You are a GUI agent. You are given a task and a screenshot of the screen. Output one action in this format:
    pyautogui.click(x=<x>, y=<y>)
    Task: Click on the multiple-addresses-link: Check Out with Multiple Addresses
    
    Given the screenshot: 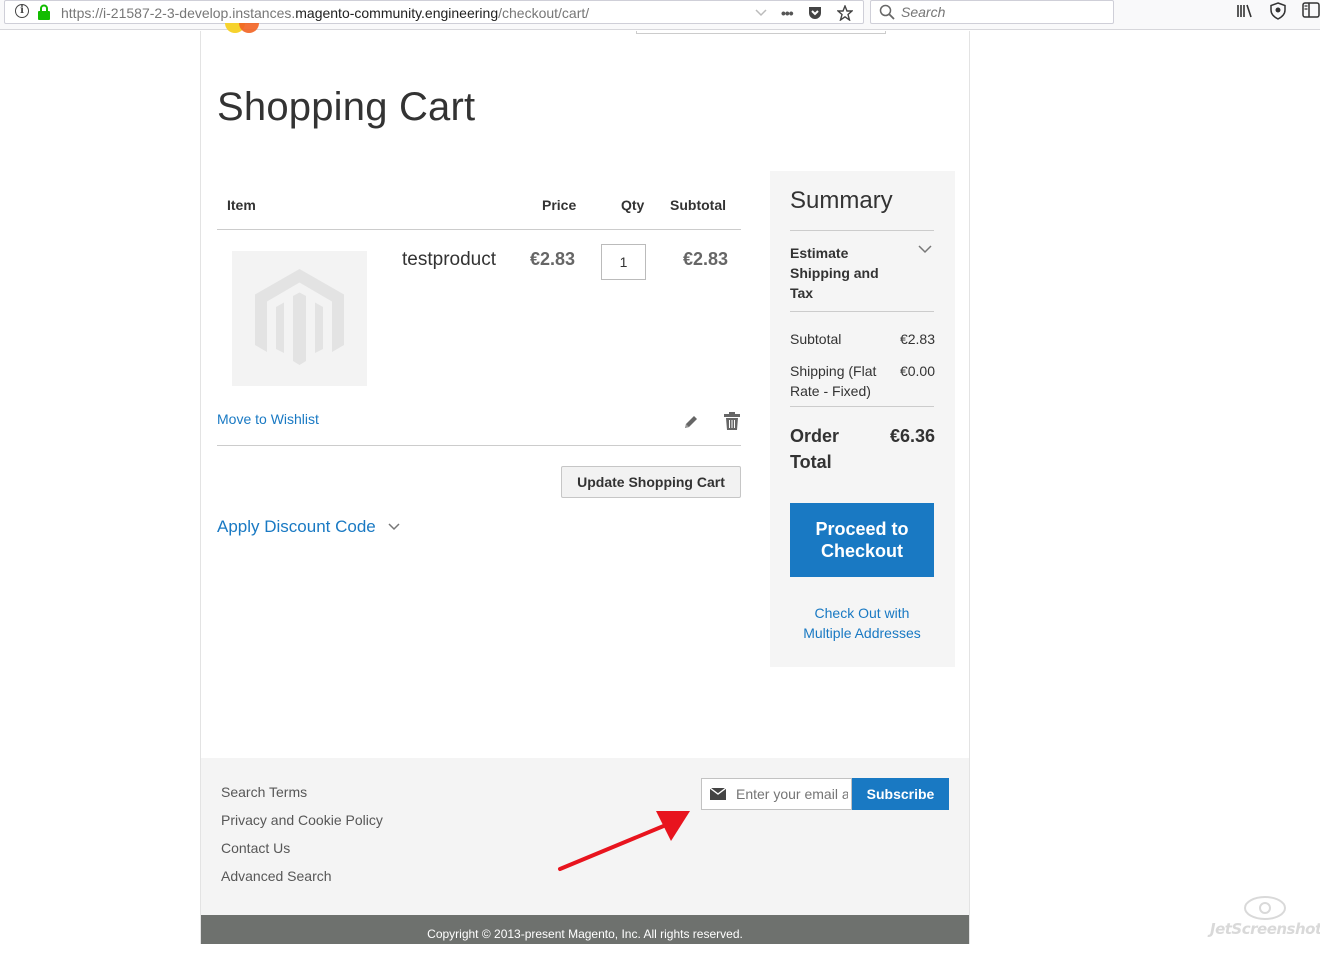 What is the action you would take?
    pyautogui.click(x=862, y=623)
    